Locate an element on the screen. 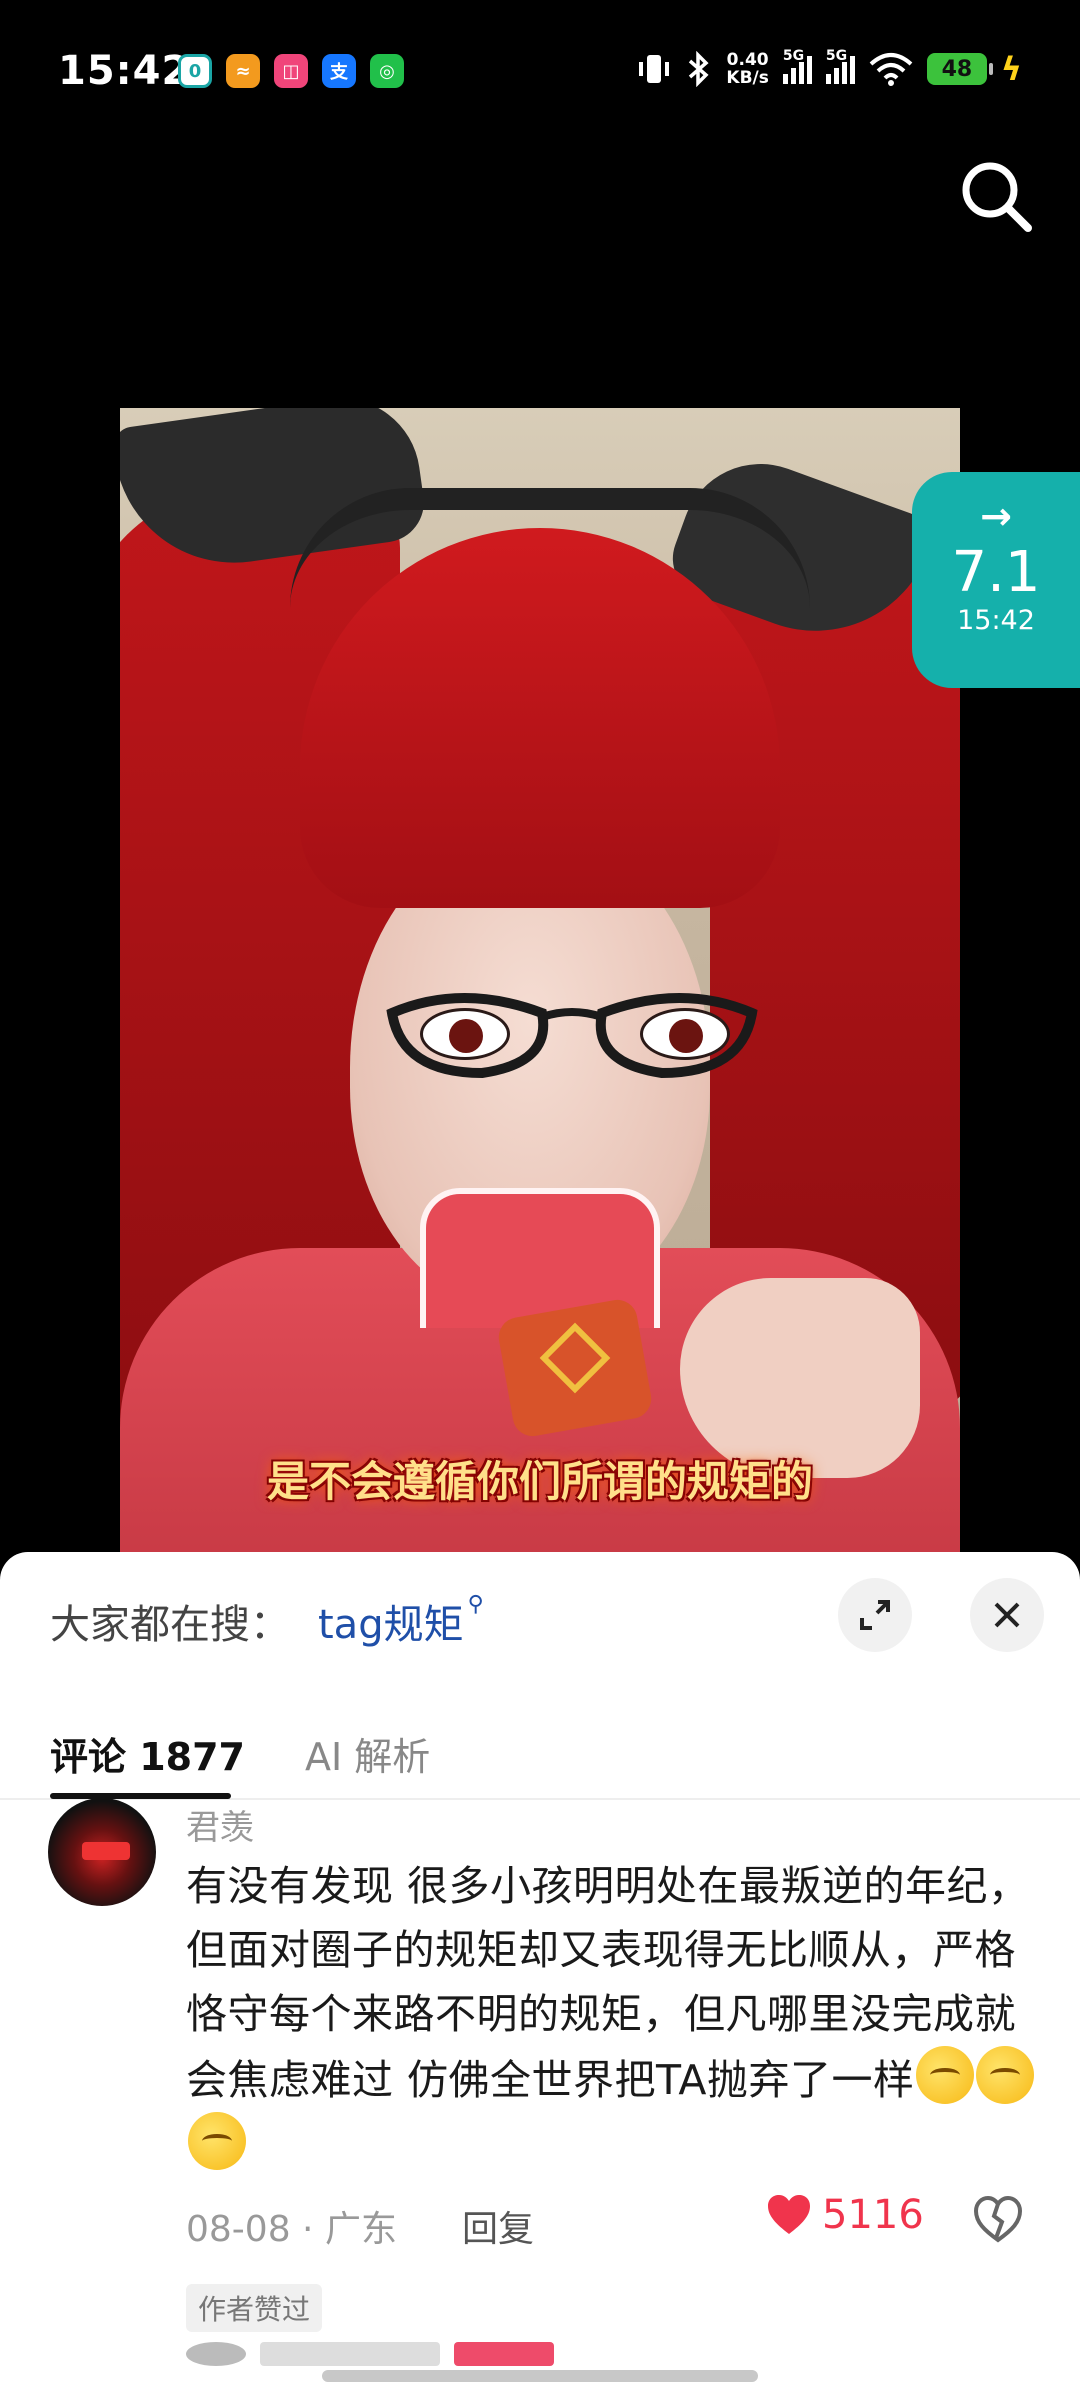 The height and width of the screenshot is (2400, 1080). close-button is located at coordinates (1007, 1615).